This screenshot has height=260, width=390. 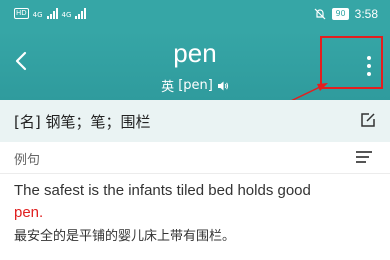 What do you see at coordinates (125, 236) in the screenshot?
I see `example-chinese: 最安全的是平铺的婴儿床上带有围栏。` at bounding box center [125, 236].